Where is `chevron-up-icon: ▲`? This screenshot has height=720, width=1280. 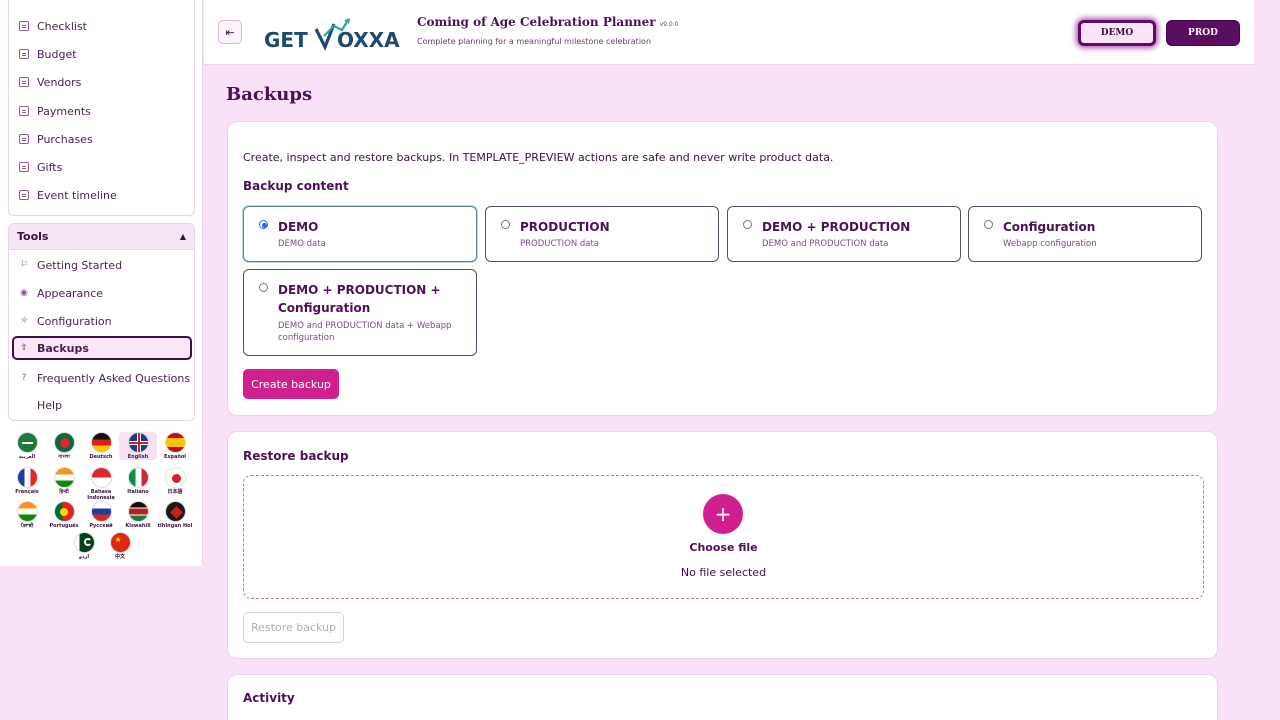 chevron-up-icon: ▲ is located at coordinates (182, 236).